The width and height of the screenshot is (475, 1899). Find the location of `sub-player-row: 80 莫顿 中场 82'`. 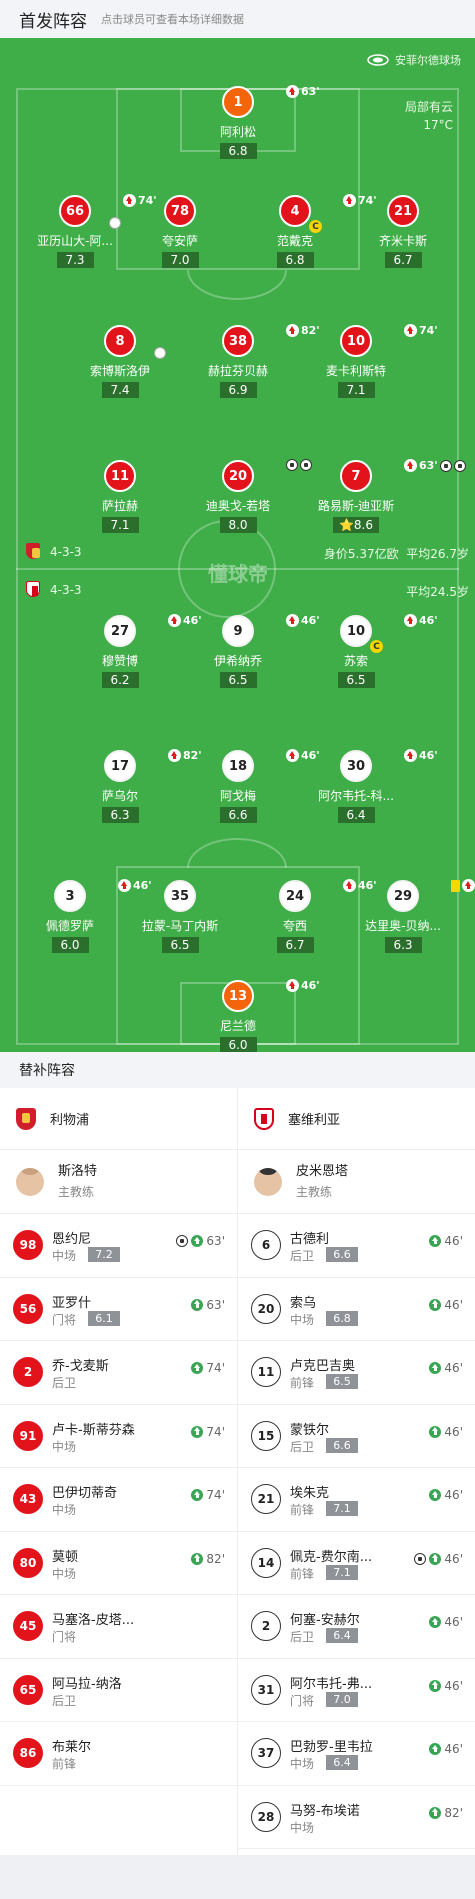

sub-player-row: 80 莫顿 中场 82' is located at coordinates (118, 1563).